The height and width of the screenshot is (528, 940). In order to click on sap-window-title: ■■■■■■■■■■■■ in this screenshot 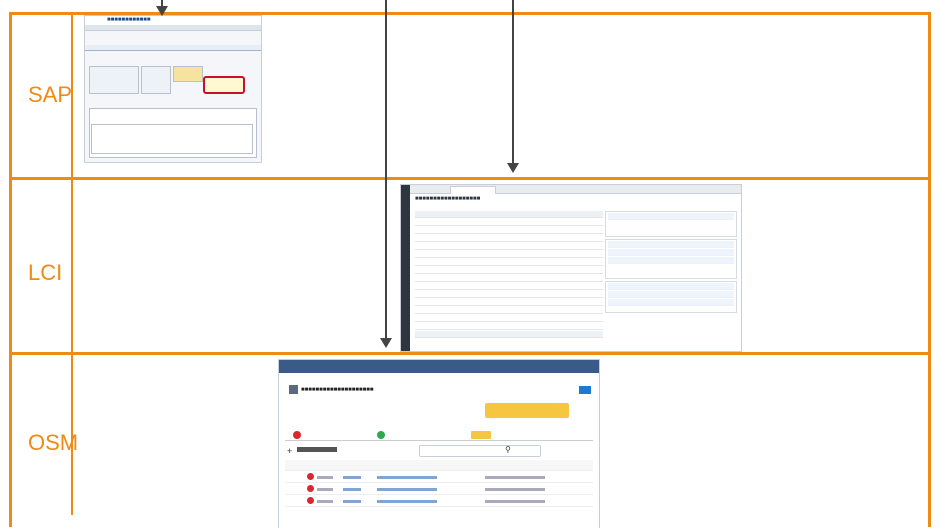, I will do `click(173, 20)`.